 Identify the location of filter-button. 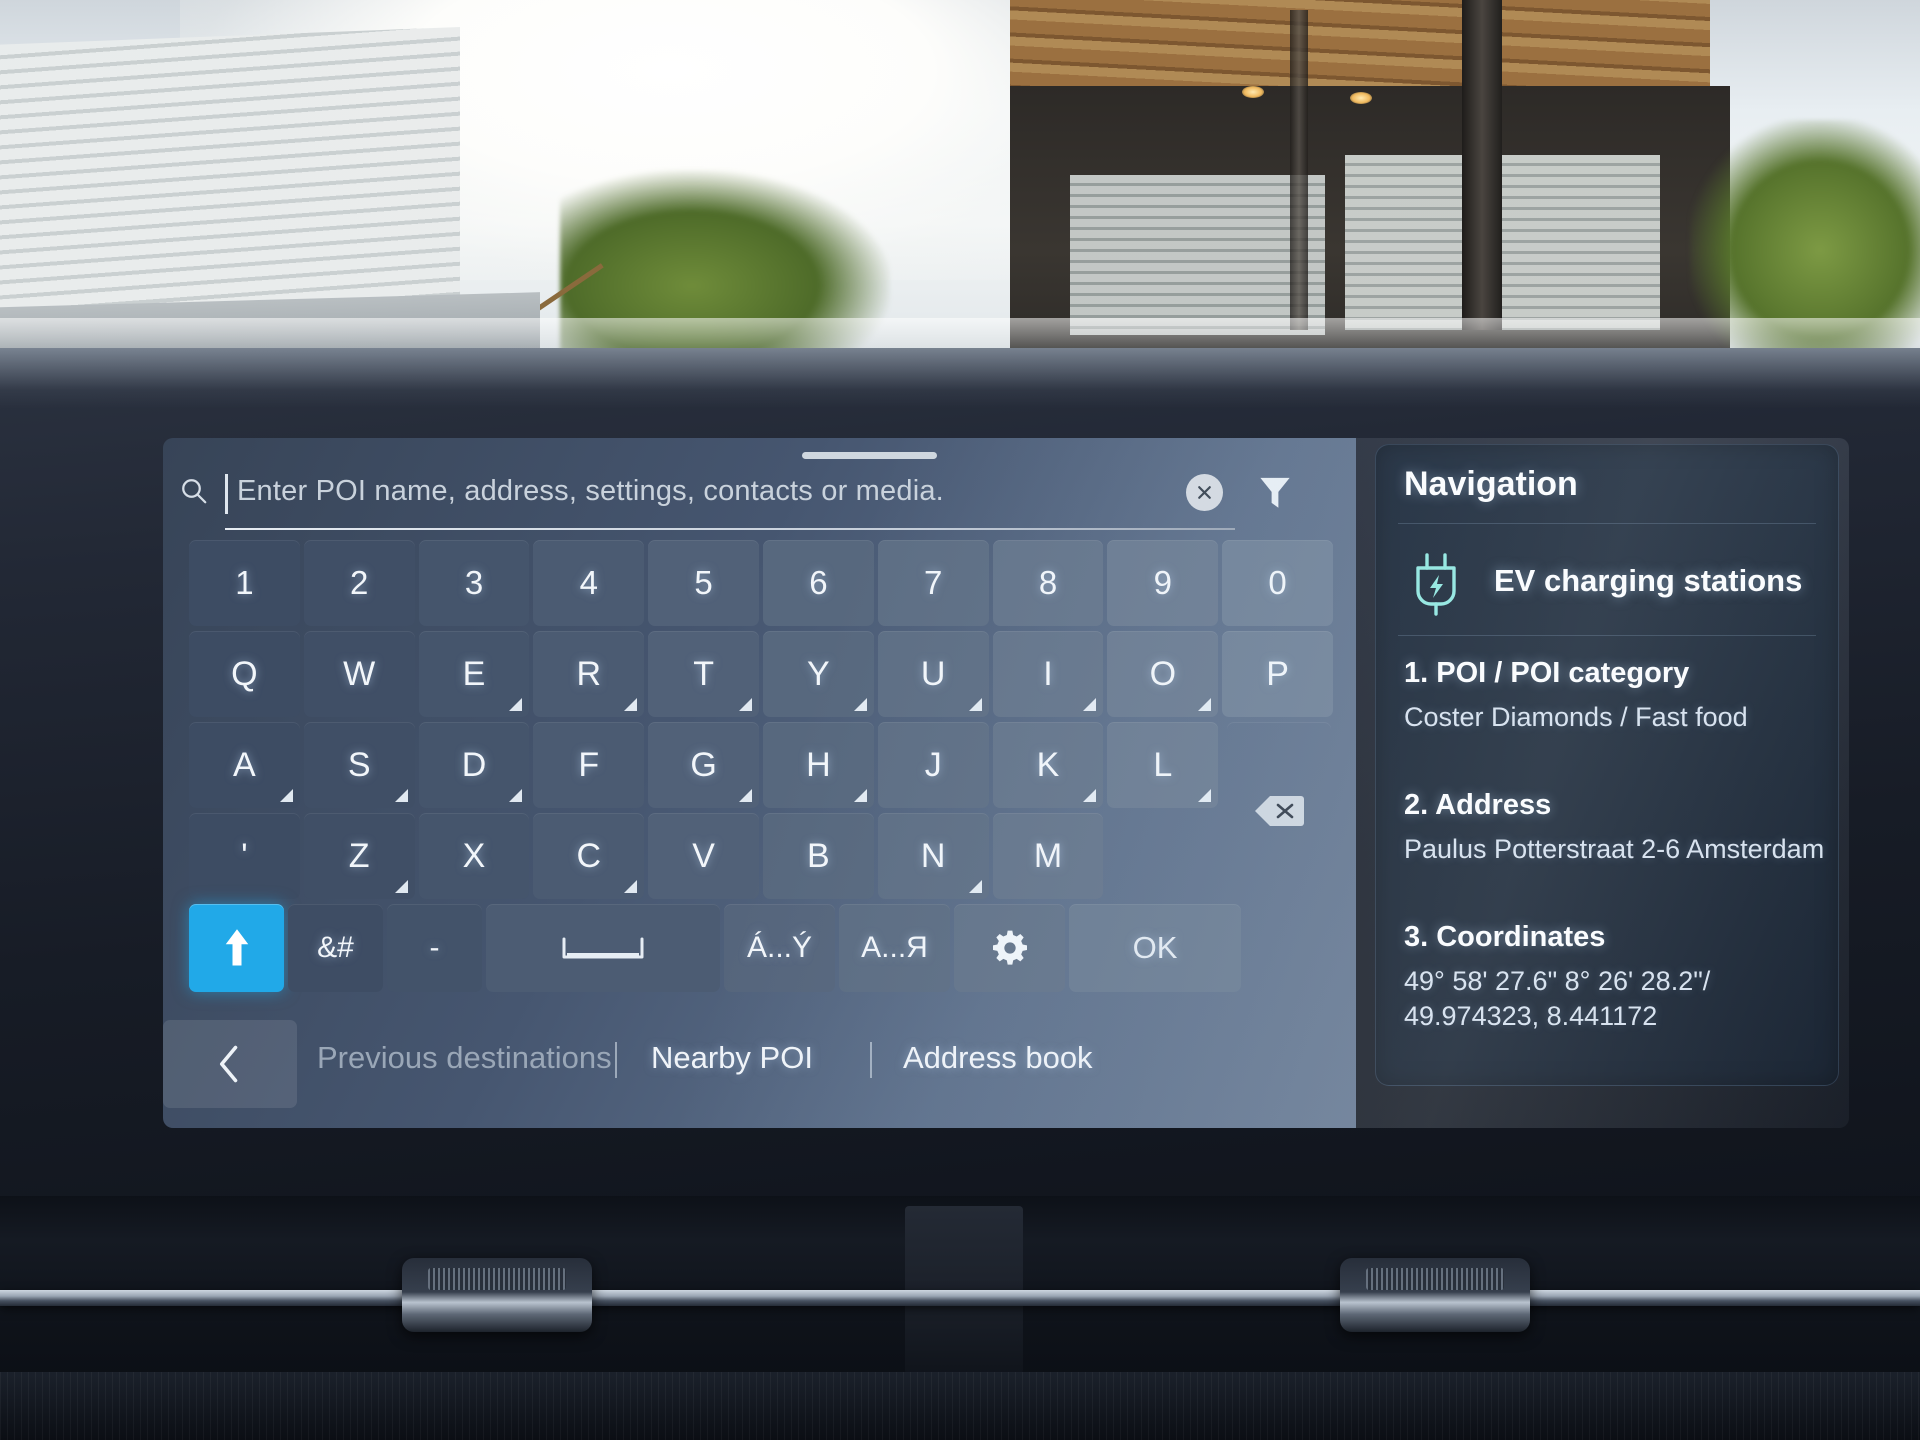
(1275, 493).